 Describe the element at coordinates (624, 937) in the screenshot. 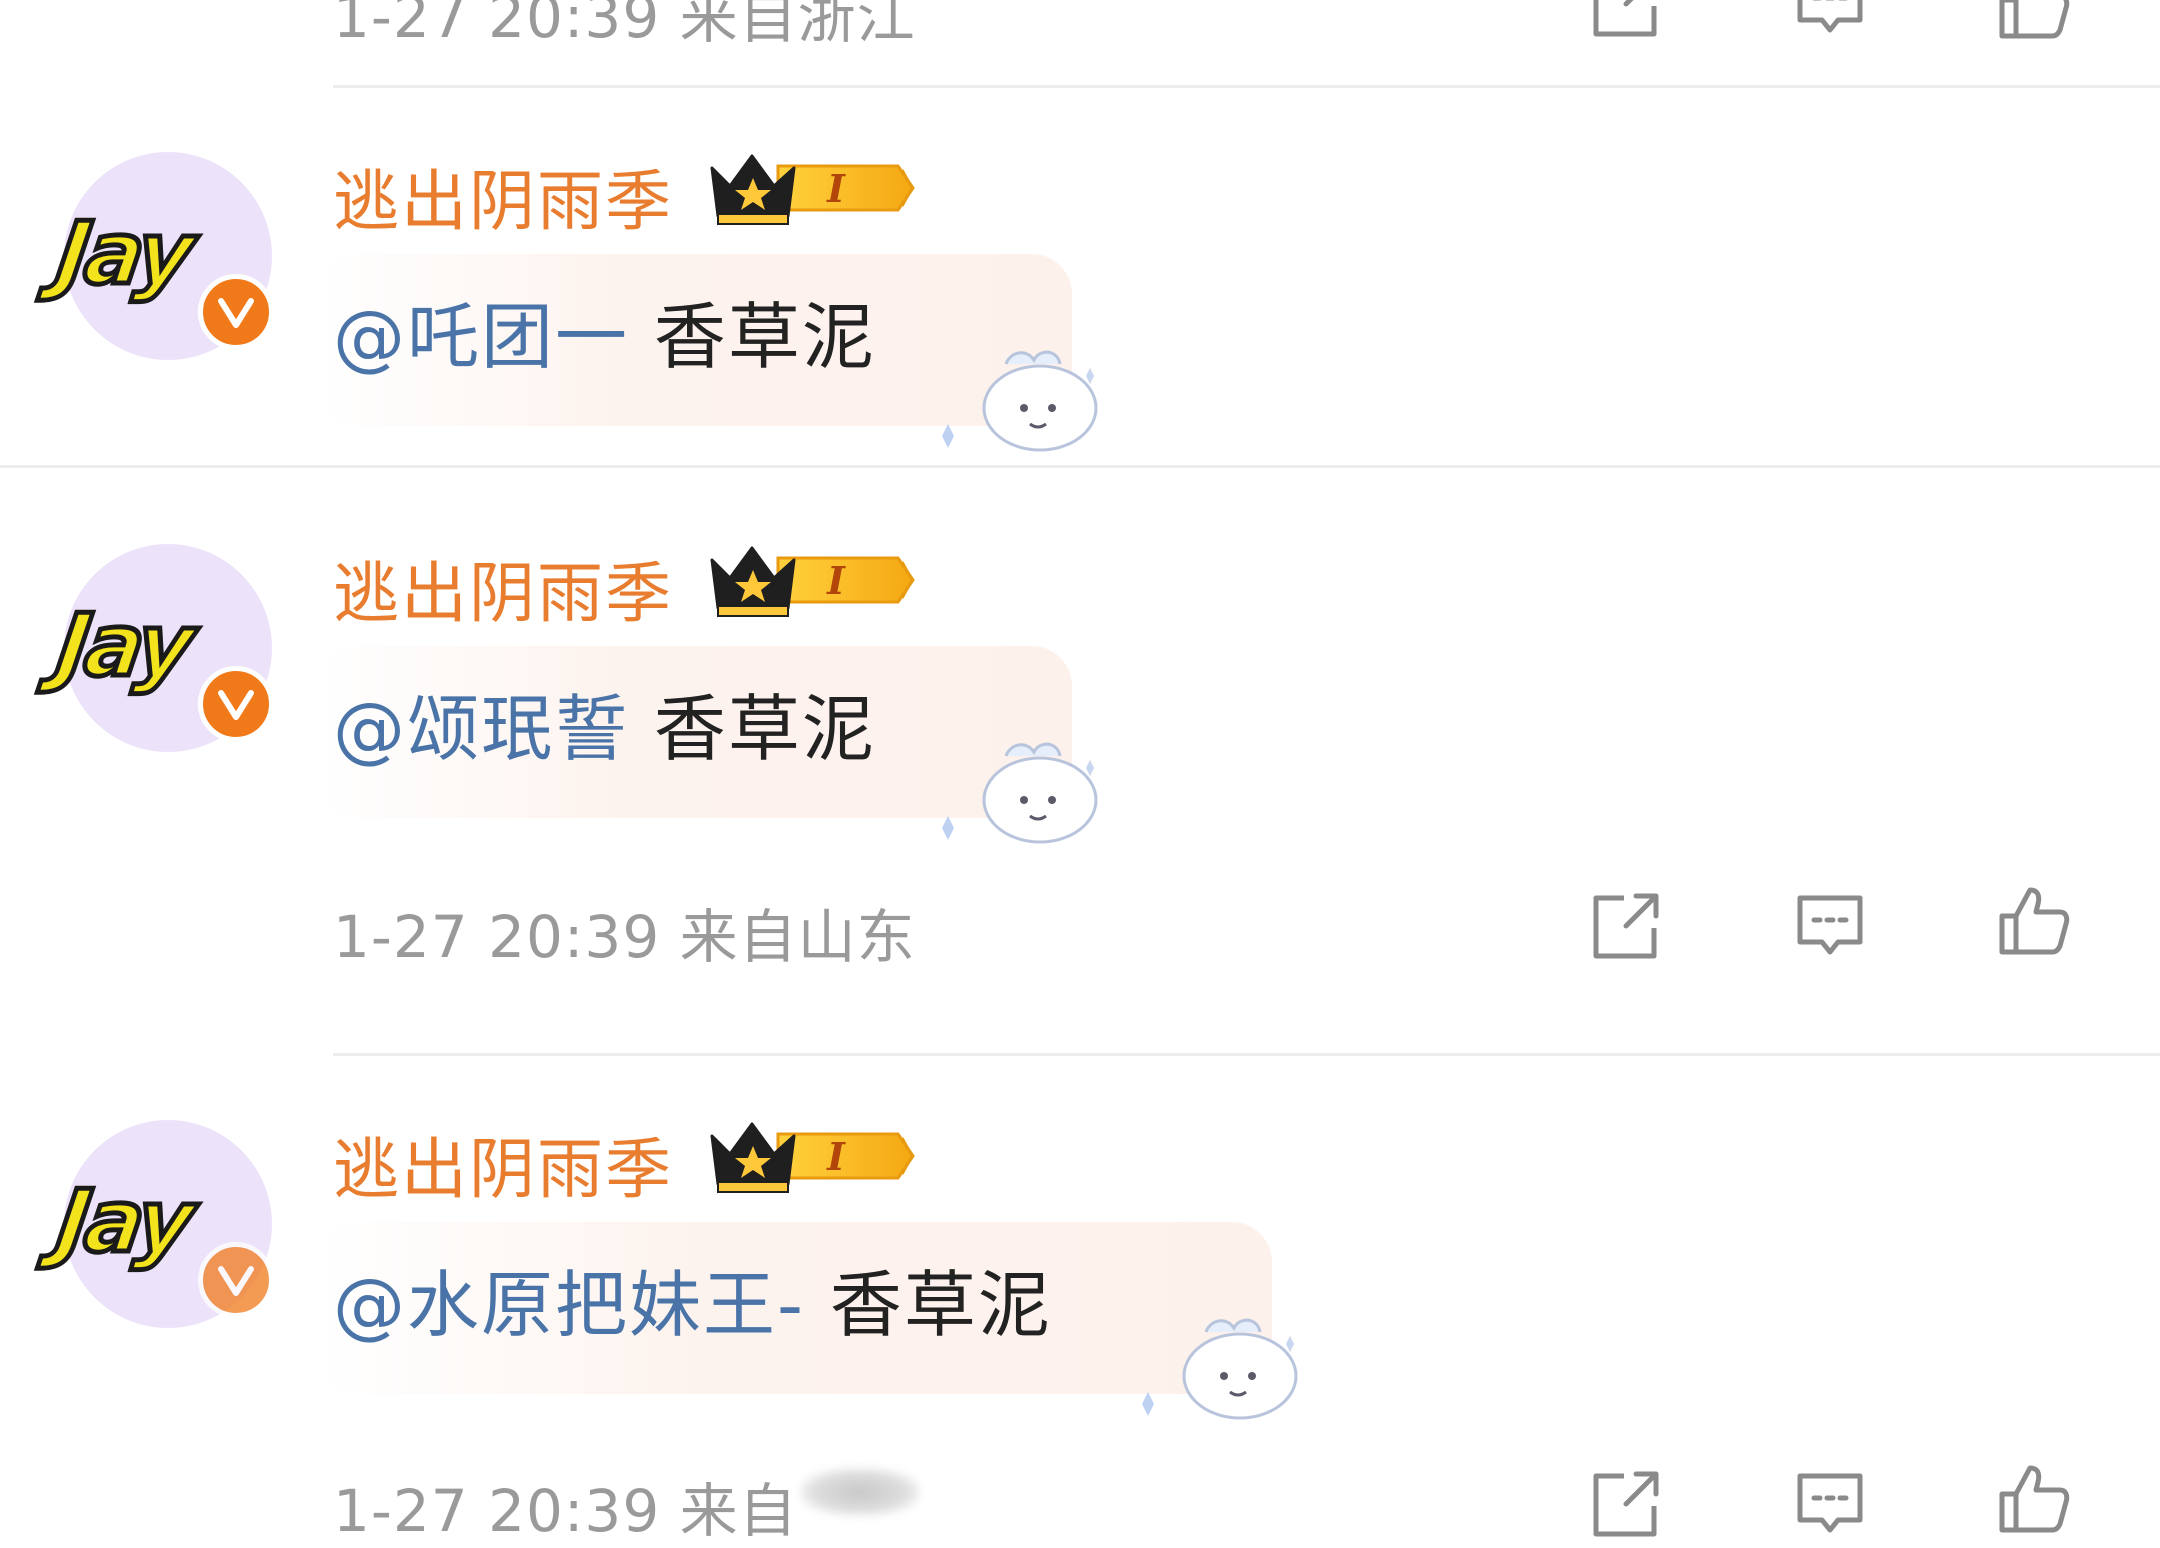

I see `comment-meta: 1-27 20:39 来自山东` at that location.